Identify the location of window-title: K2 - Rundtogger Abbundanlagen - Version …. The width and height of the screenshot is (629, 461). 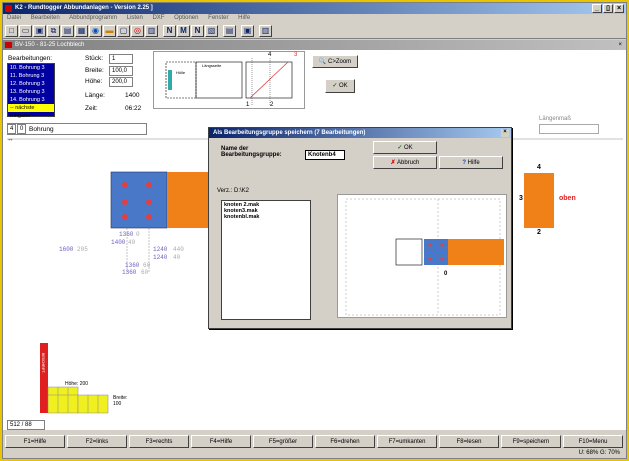
(84, 8).